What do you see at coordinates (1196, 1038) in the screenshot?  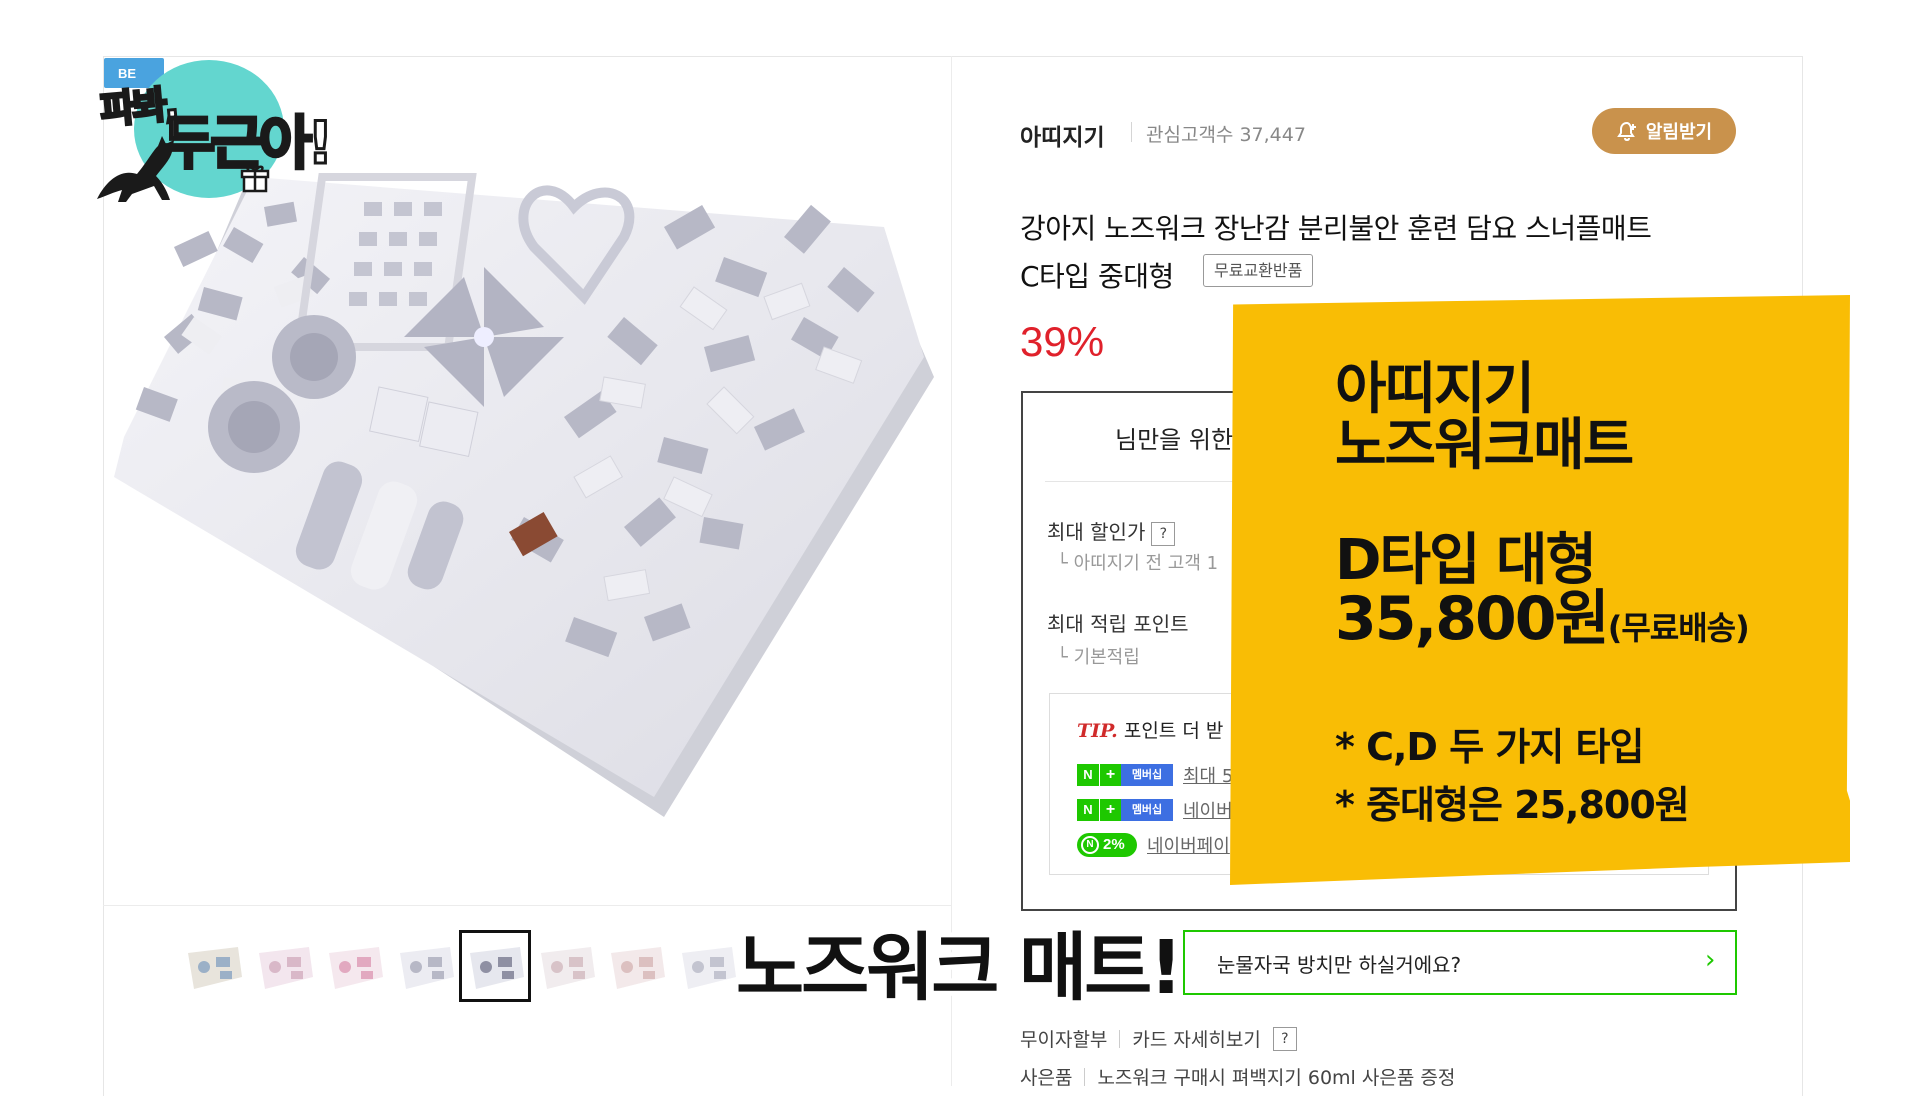 I see `card-detail-link: 카드 자세히보기` at bounding box center [1196, 1038].